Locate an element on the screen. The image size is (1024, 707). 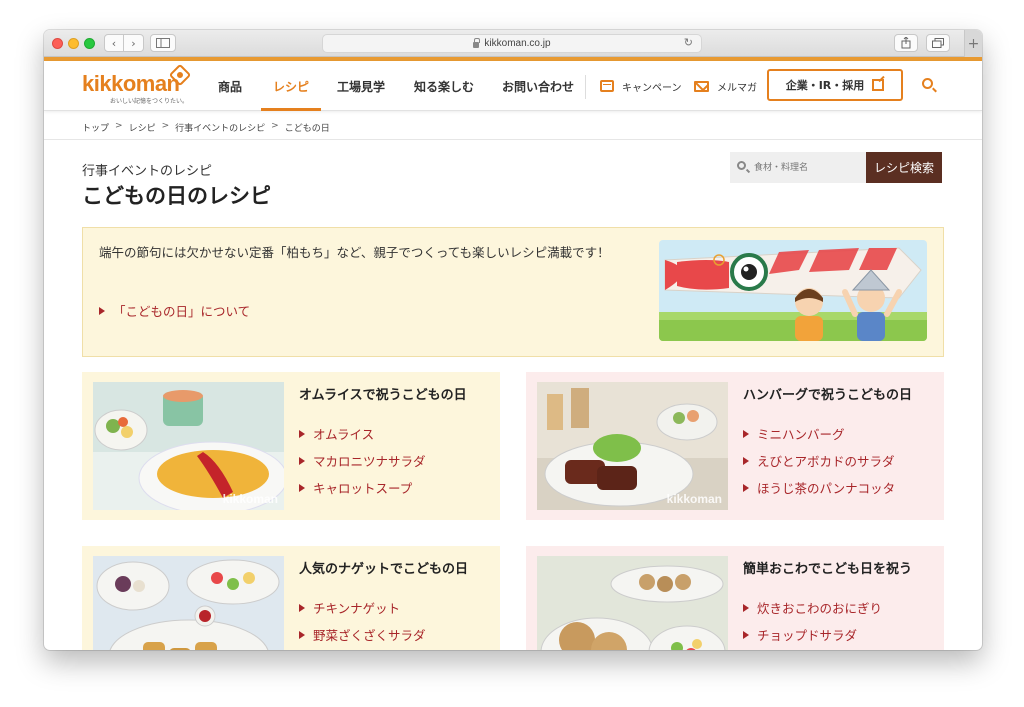
lock-icon is located at coordinates (477, 42).